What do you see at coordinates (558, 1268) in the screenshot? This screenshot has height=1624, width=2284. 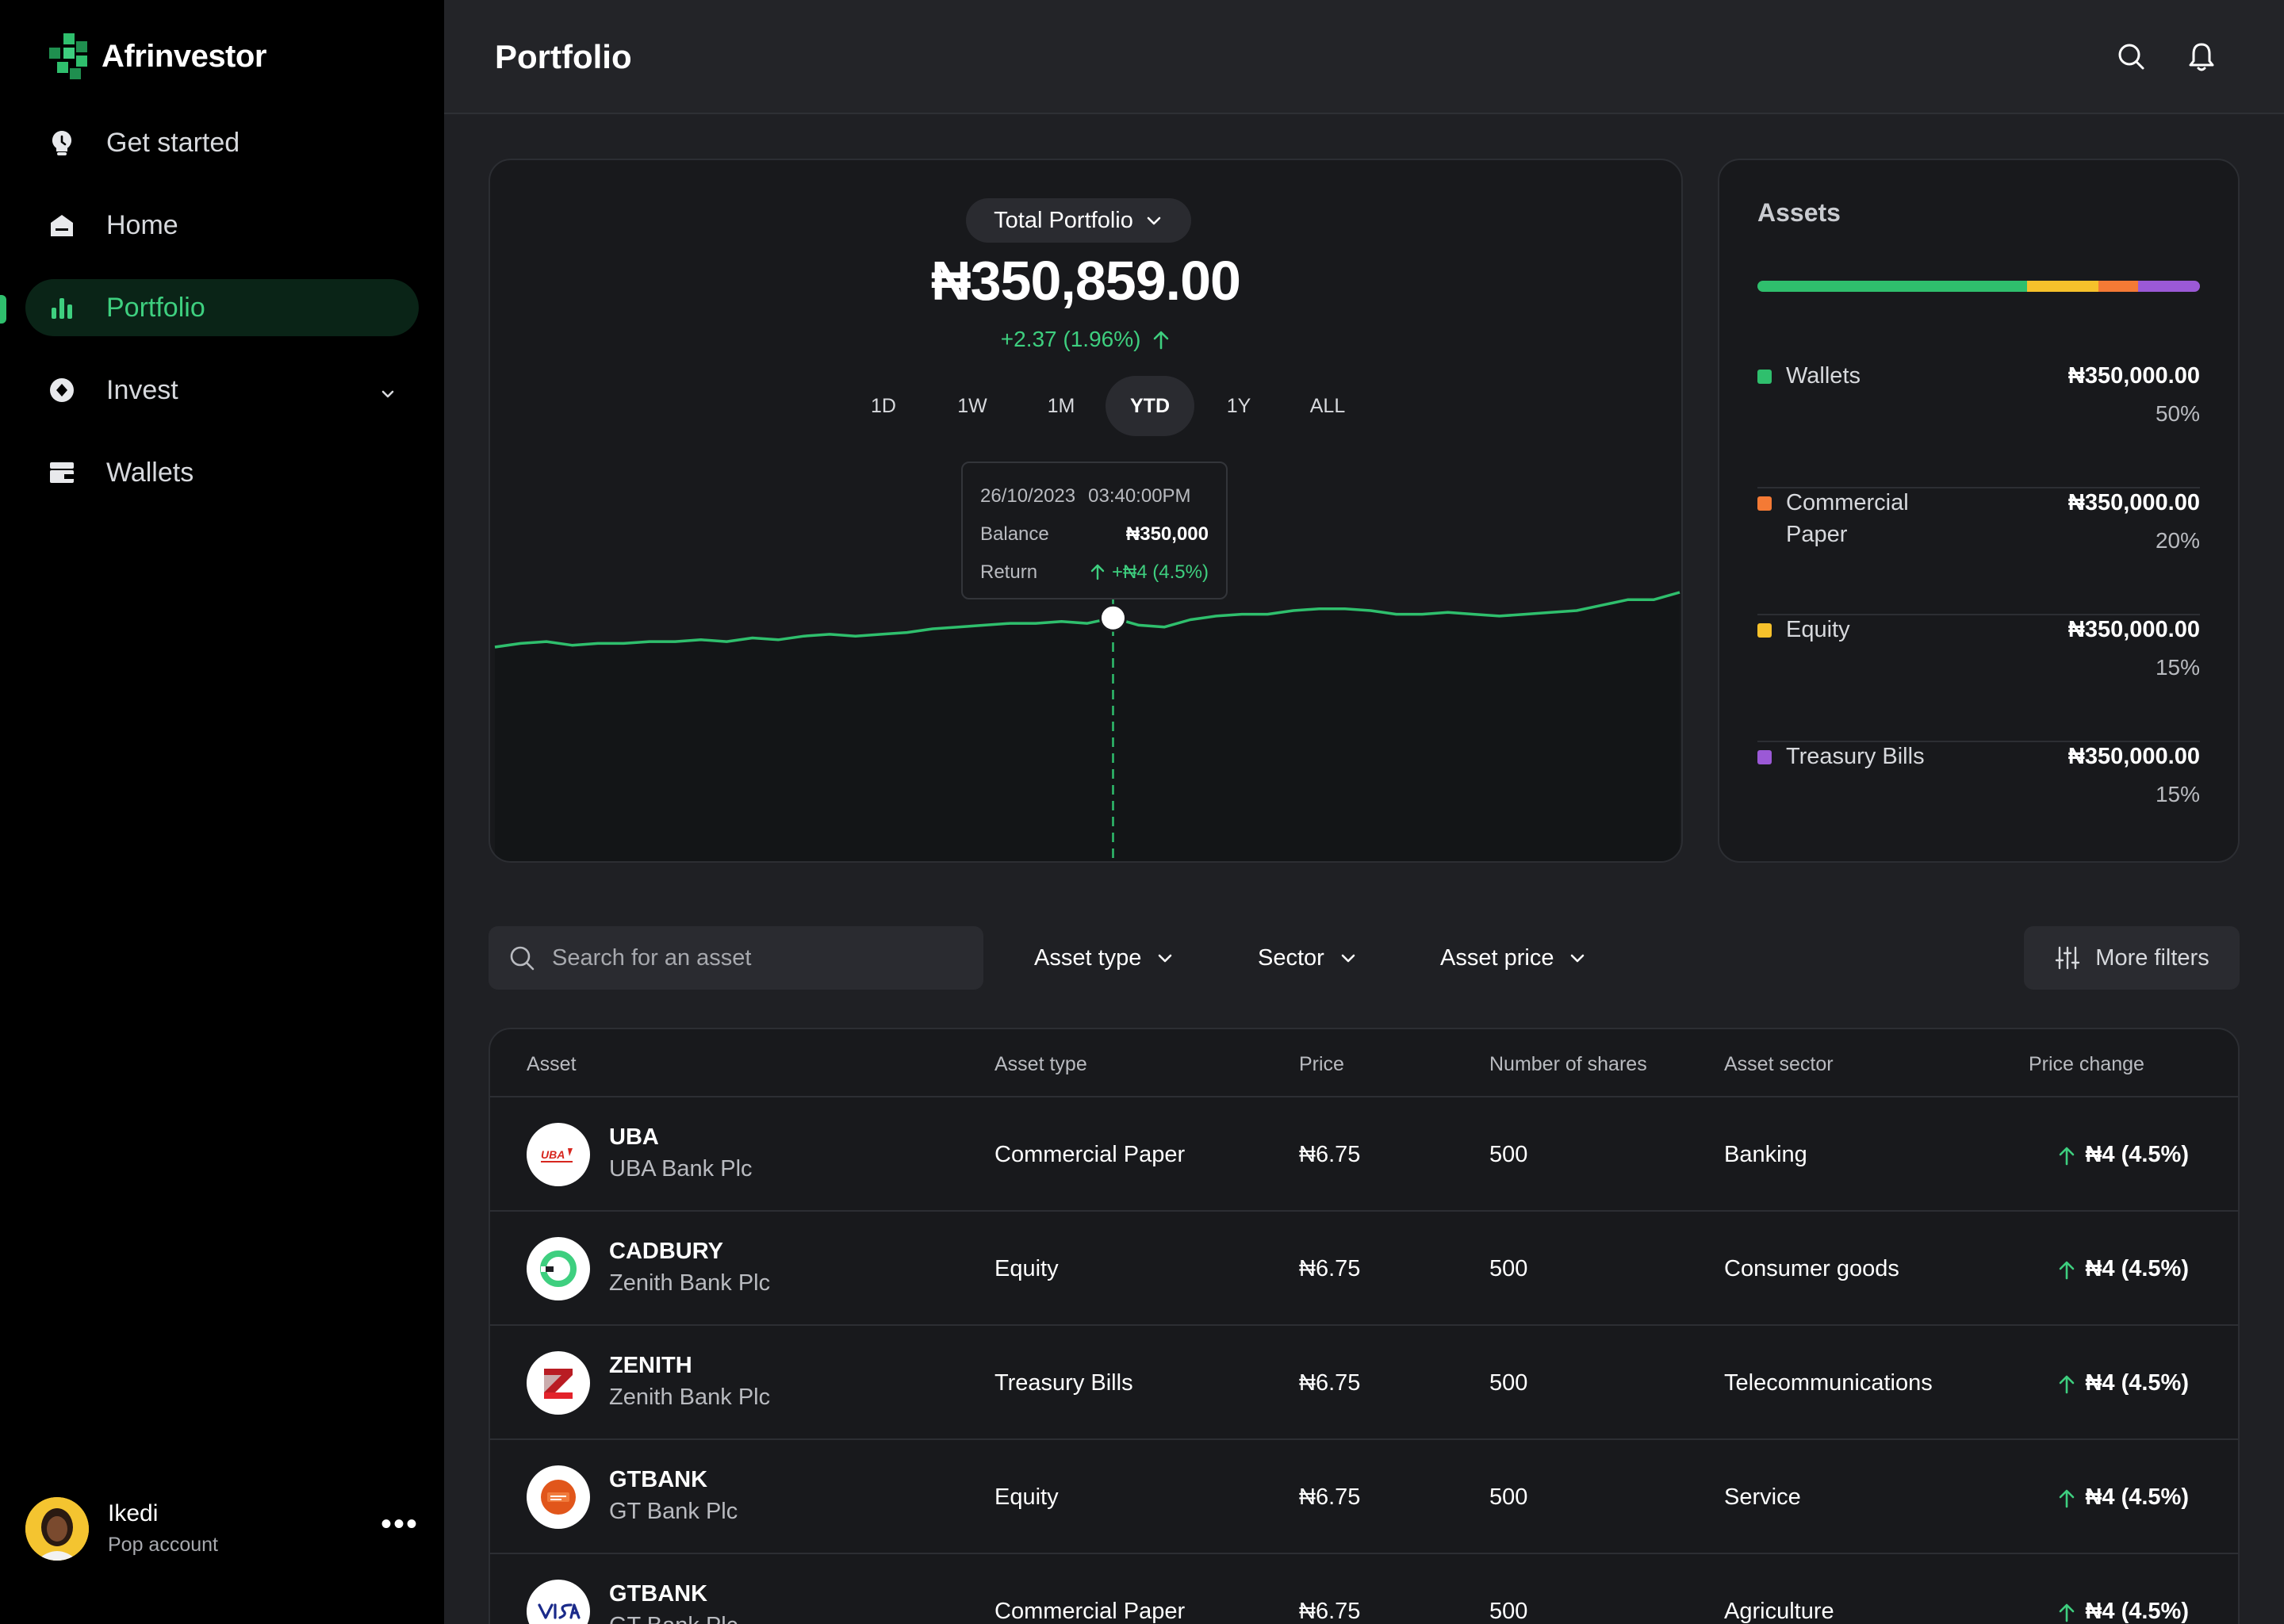 I see `cadbury-logo` at bounding box center [558, 1268].